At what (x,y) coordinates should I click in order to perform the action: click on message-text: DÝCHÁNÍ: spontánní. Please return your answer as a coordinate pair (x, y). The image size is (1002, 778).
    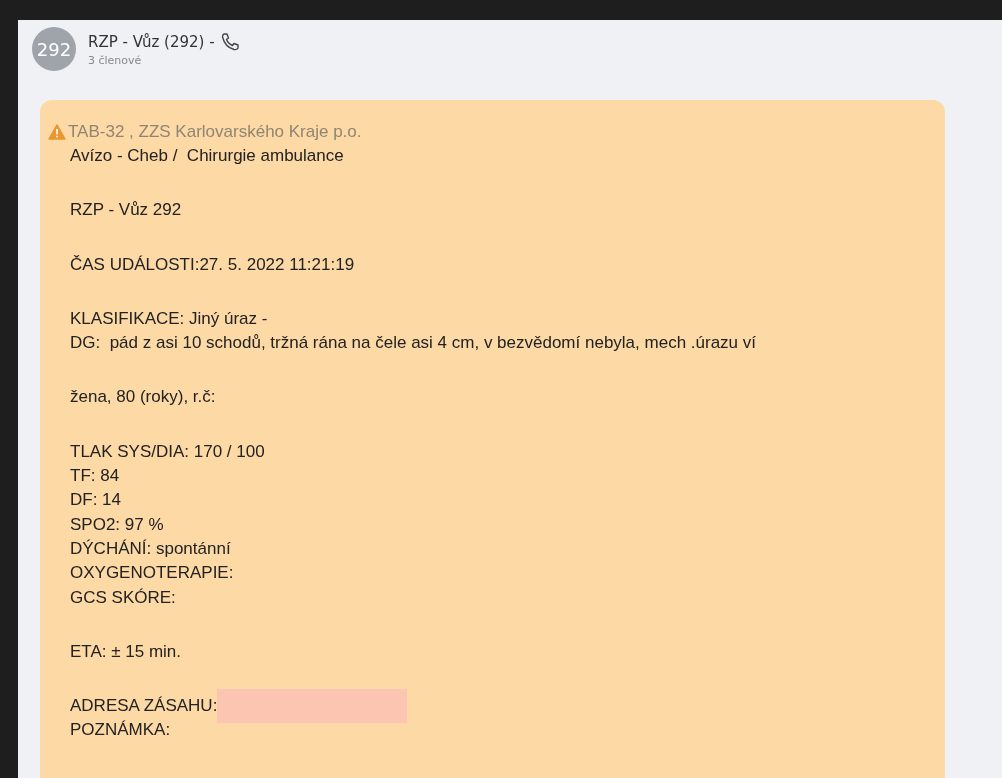
    Looking at the image, I should click on (150, 548).